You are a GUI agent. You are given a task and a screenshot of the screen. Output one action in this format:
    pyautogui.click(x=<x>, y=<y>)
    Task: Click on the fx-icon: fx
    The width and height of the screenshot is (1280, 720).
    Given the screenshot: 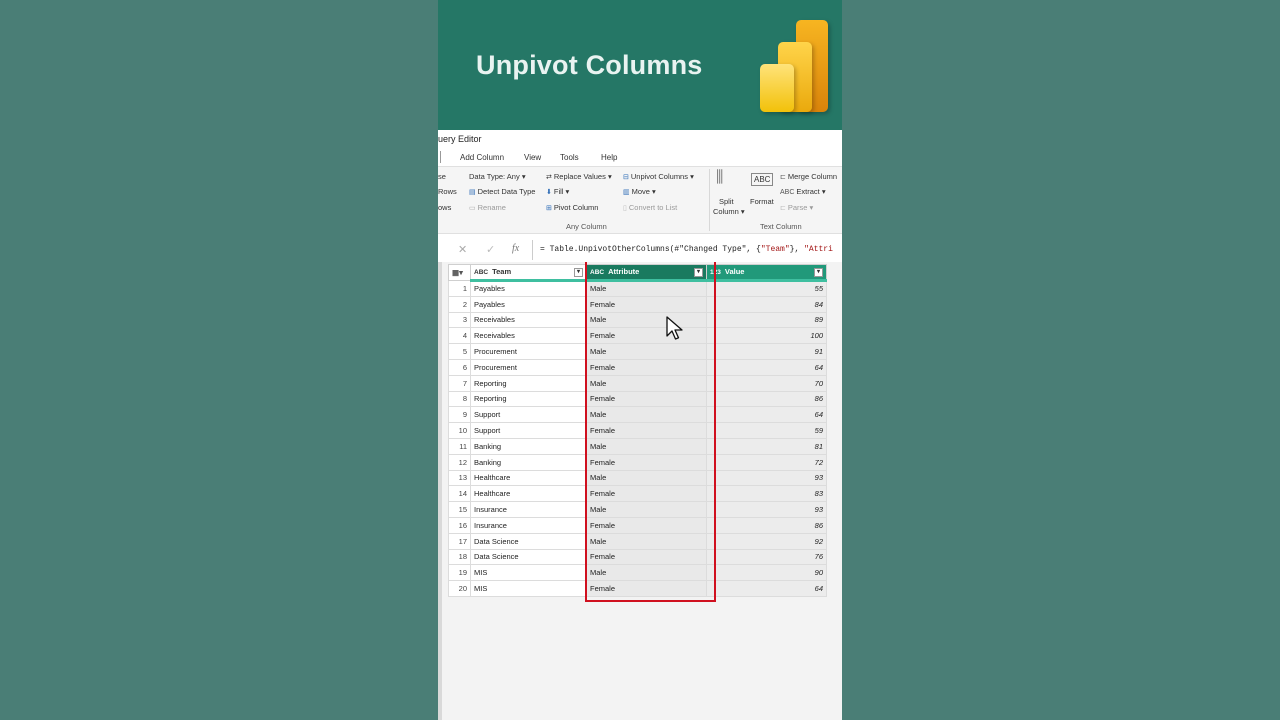 What is the action you would take?
    pyautogui.click(x=515, y=248)
    